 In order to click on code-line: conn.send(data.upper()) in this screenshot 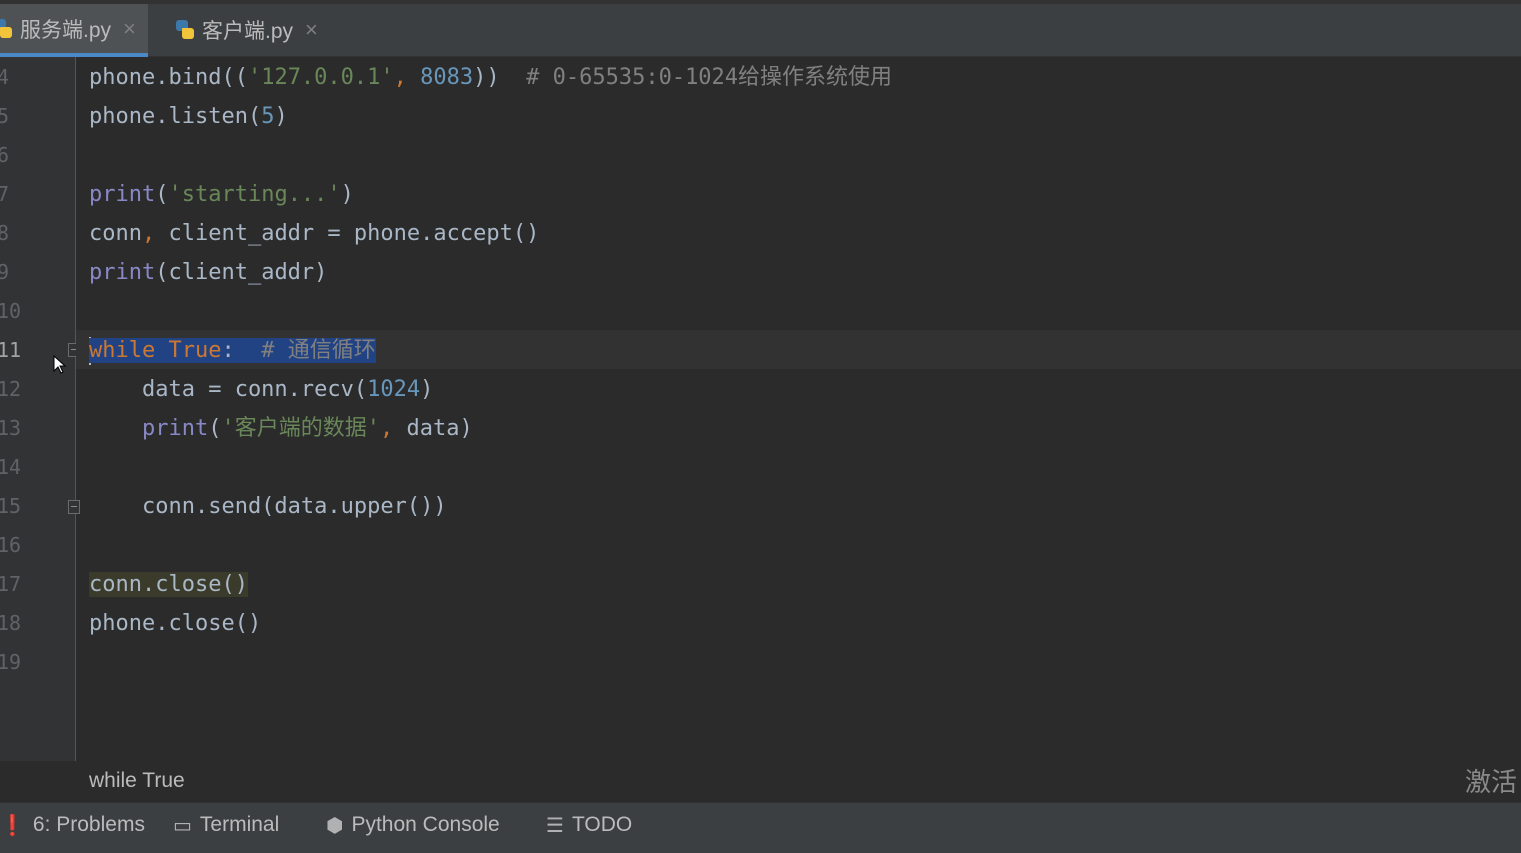, I will do `click(268, 506)`.